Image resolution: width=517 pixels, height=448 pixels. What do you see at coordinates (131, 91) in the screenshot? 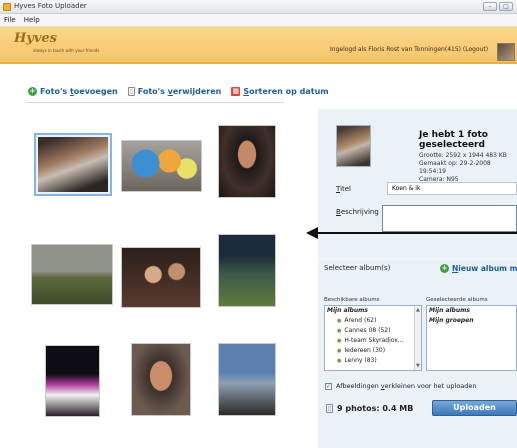
I see `trash-icon: ▯` at bounding box center [131, 91].